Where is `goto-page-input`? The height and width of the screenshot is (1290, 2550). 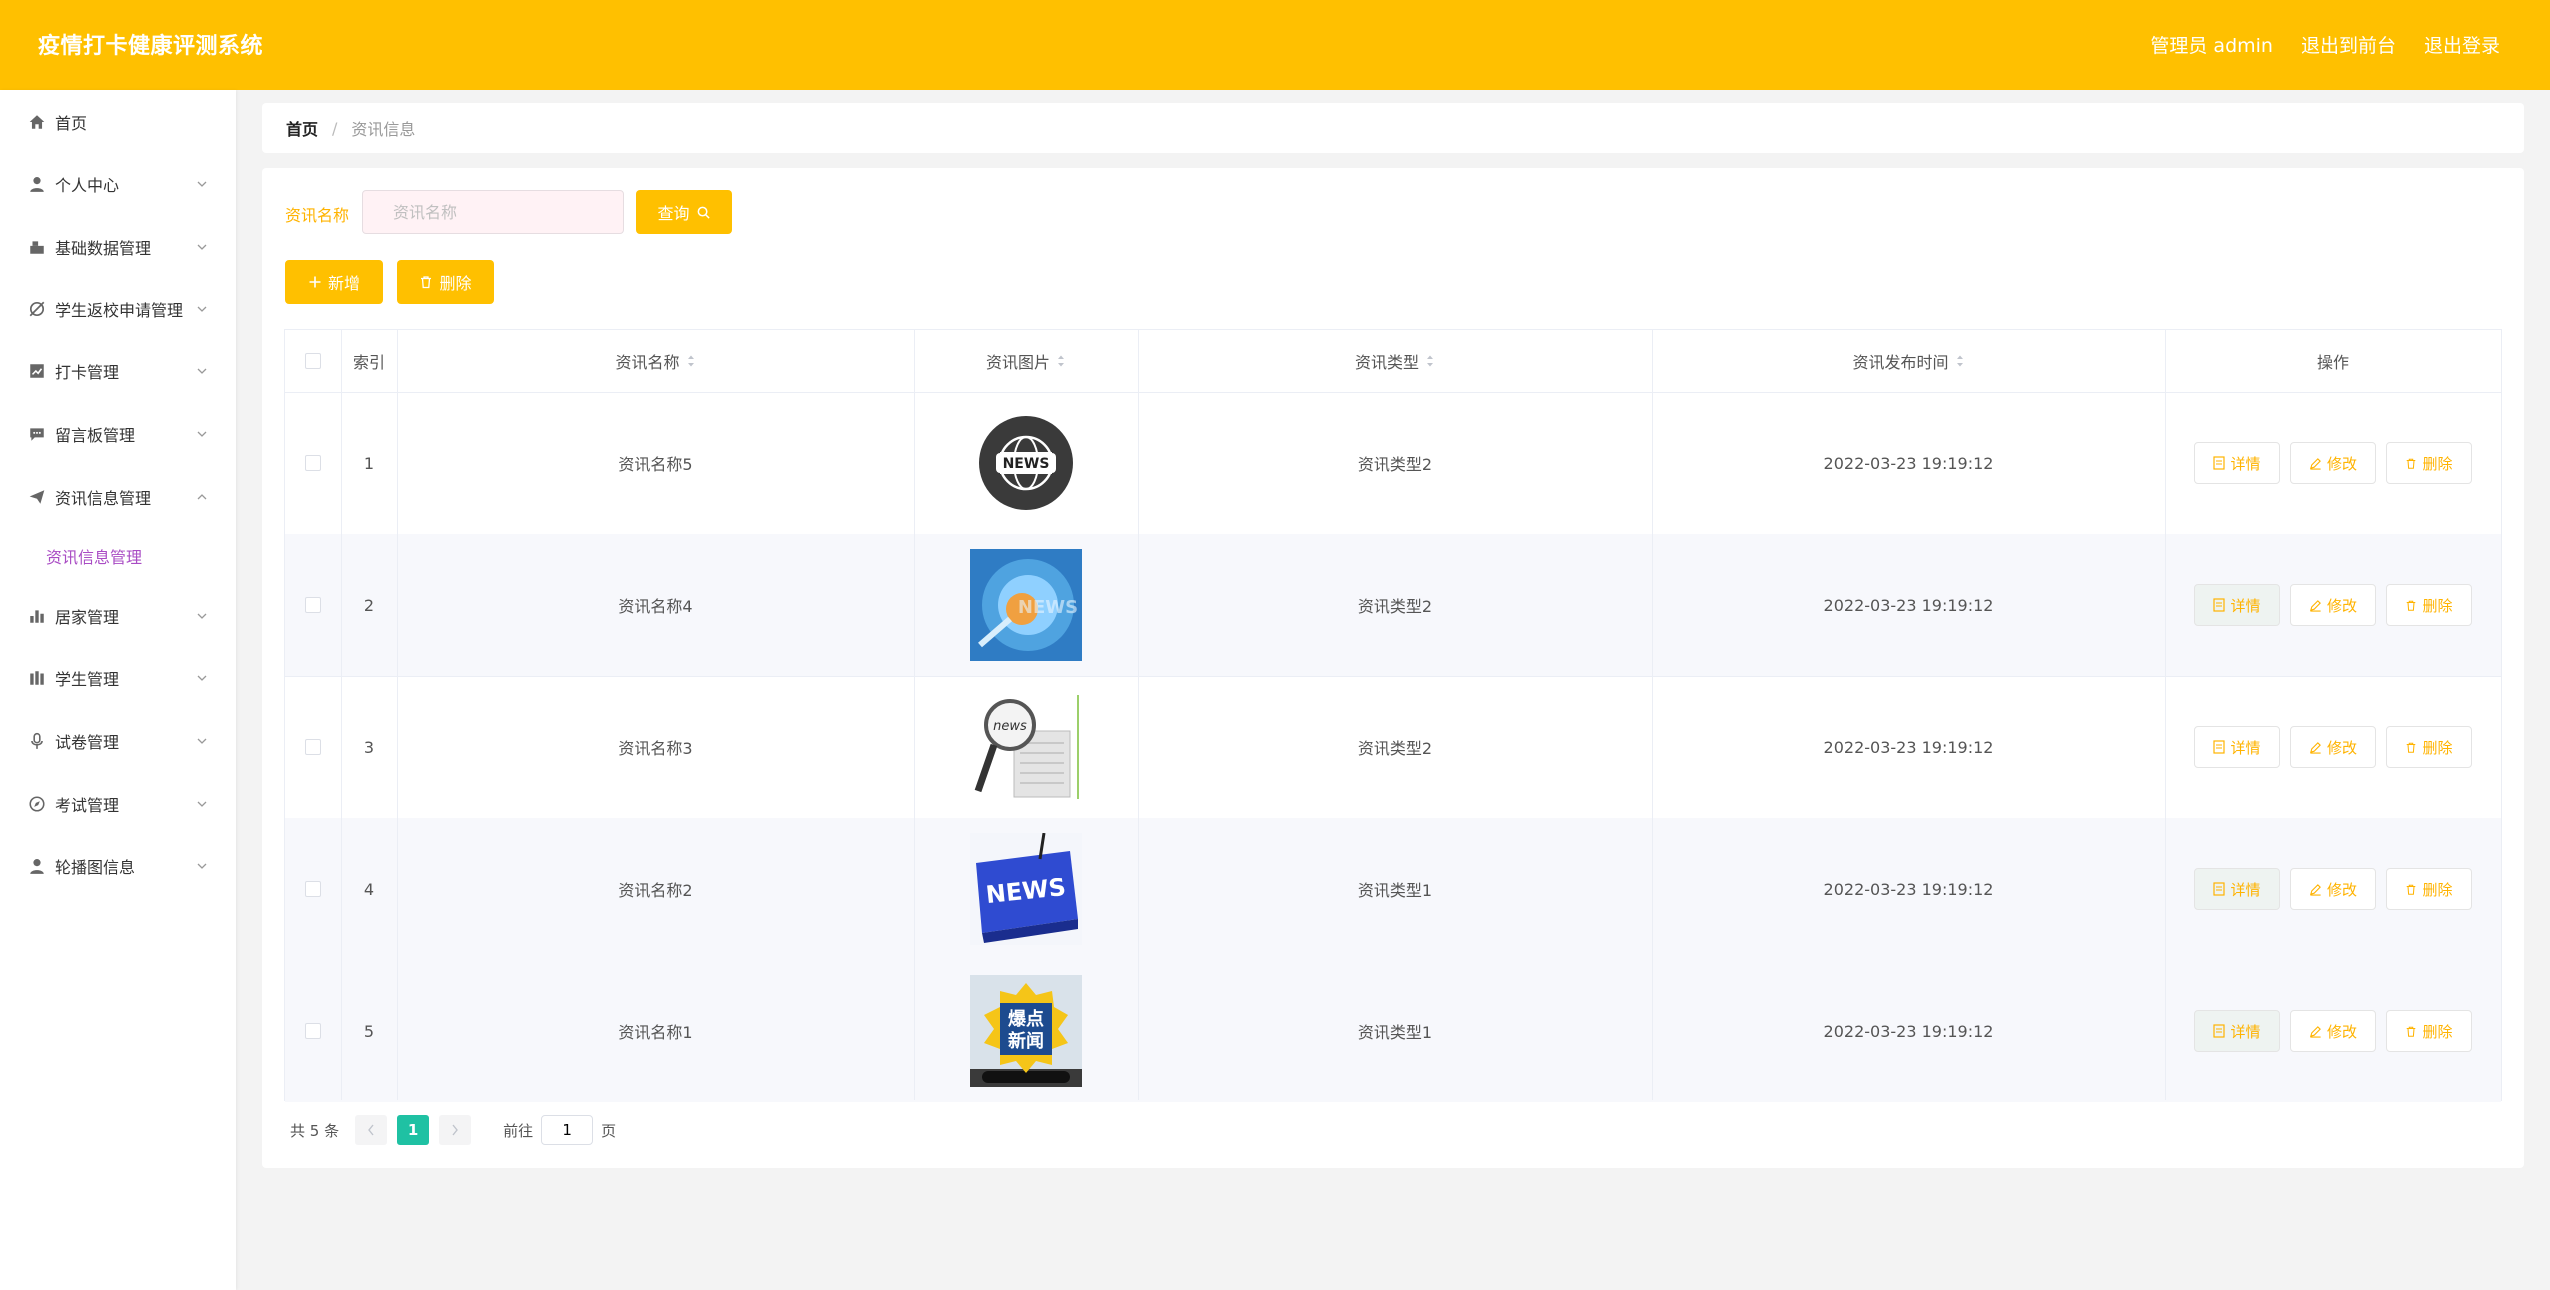
goto-page-input is located at coordinates (567, 1130).